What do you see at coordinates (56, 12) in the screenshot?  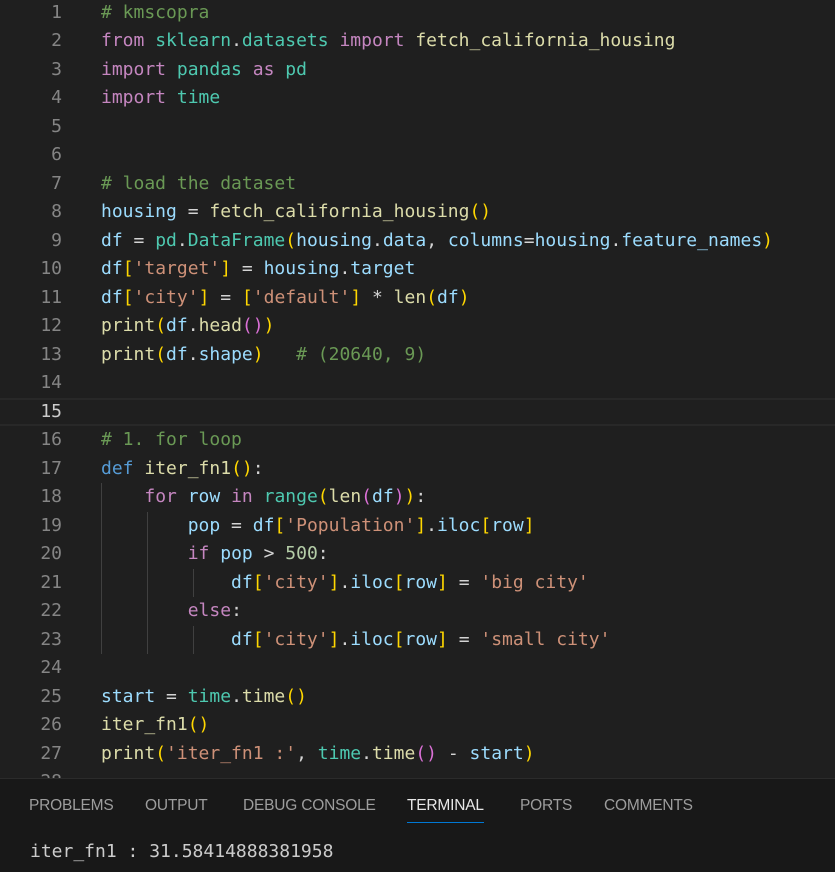 I see `line-number: 1` at bounding box center [56, 12].